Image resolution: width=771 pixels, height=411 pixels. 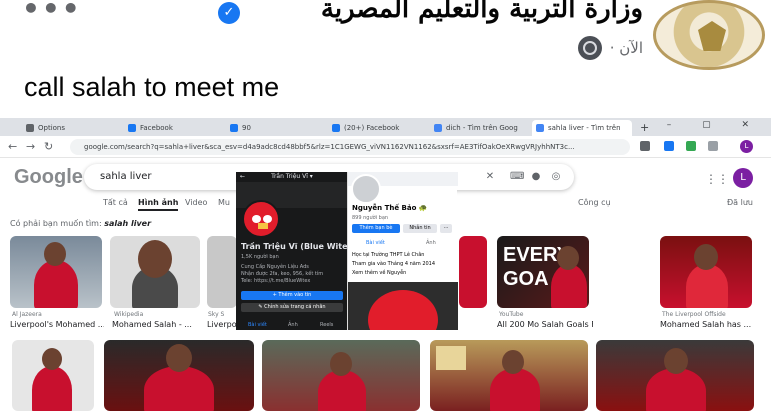 What do you see at coordinates (115, 202) in the screenshot?
I see `tab-all: Tất cả` at bounding box center [115, 202].